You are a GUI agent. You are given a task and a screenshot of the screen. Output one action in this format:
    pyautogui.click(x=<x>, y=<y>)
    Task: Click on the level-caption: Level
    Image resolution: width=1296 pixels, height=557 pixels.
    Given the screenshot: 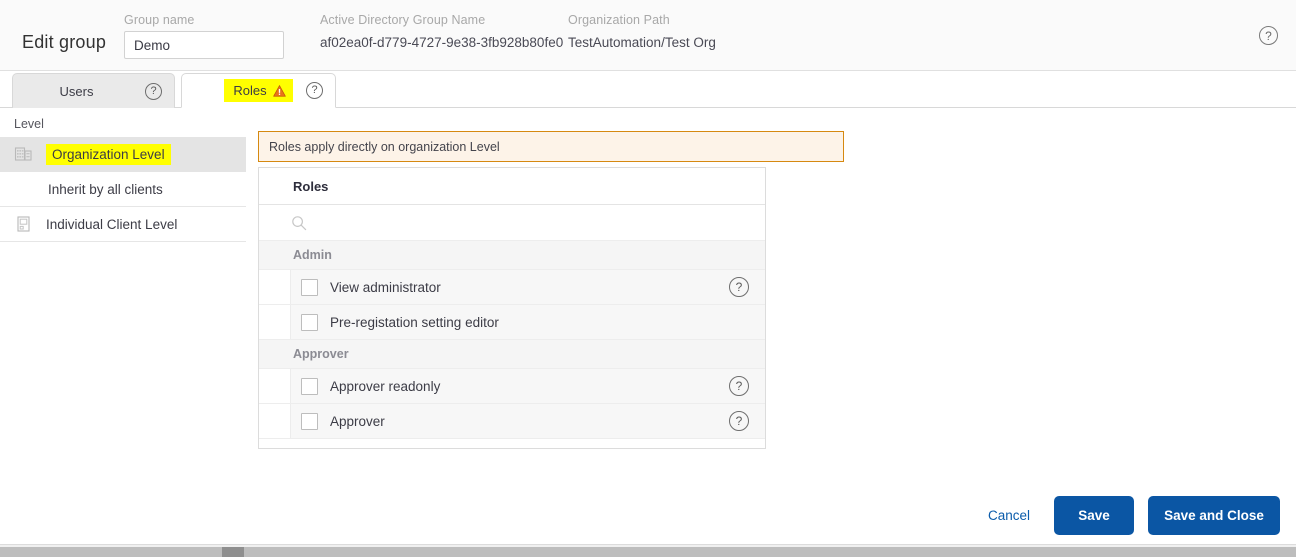 What is the action you would take?
    pyautogui.click(x=29, y=124)
    